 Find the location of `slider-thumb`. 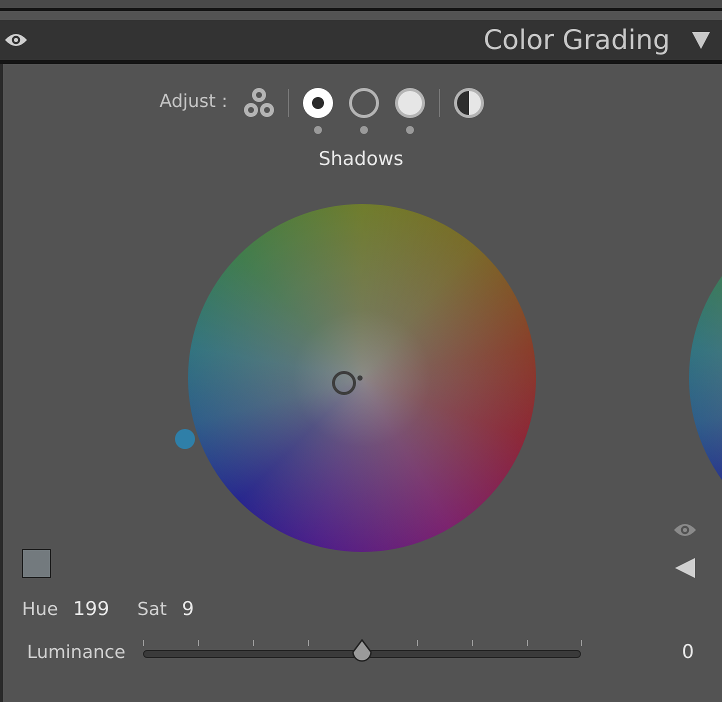

slider-thumb is located at coordinates (362, 651).